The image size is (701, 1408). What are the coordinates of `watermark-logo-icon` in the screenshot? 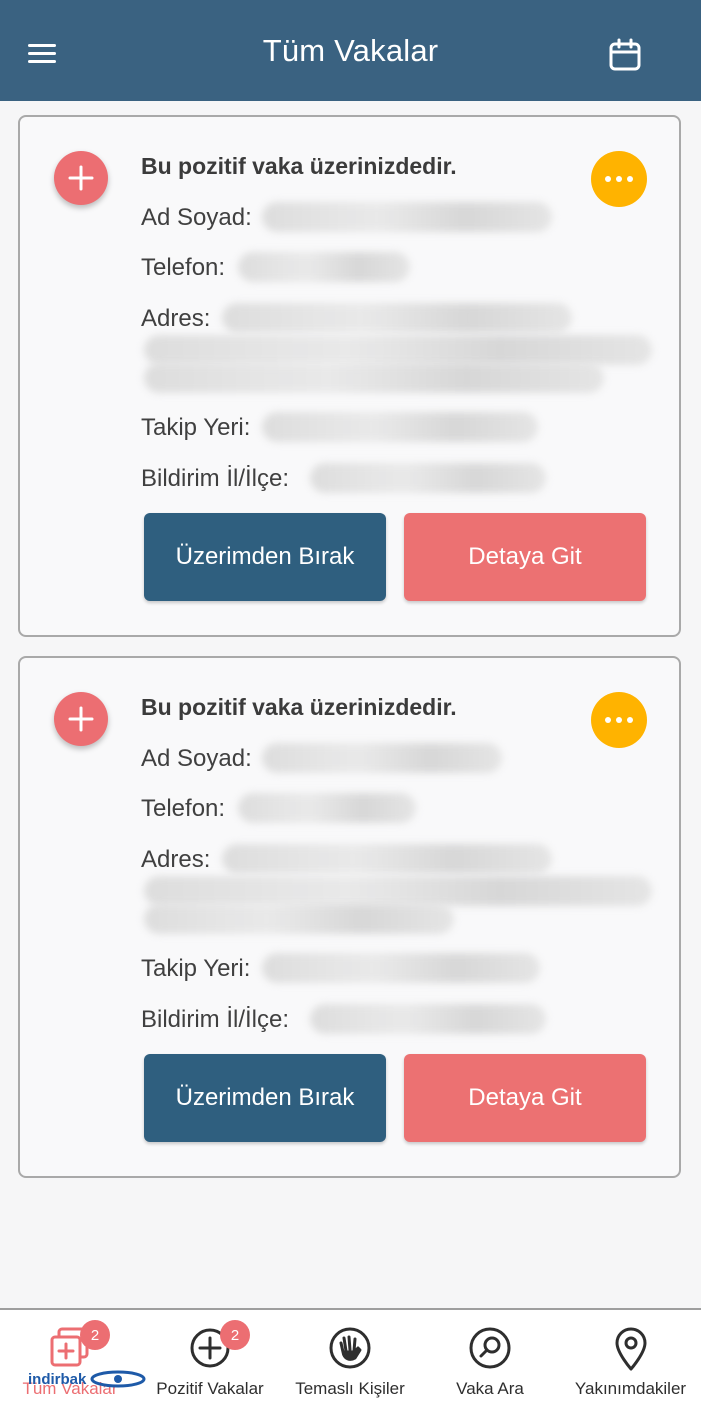 It's located at (118, 1379).